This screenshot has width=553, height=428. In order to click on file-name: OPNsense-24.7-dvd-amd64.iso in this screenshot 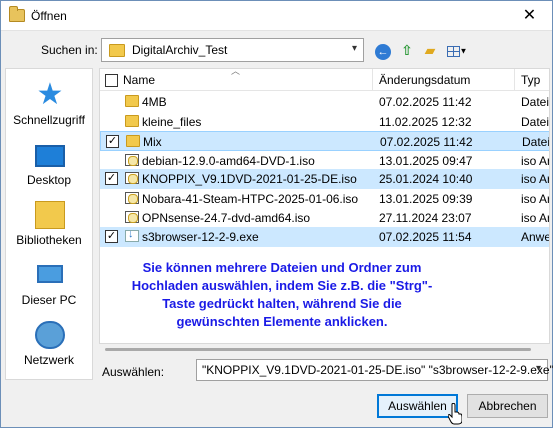, I will do `click(226, 218)`.